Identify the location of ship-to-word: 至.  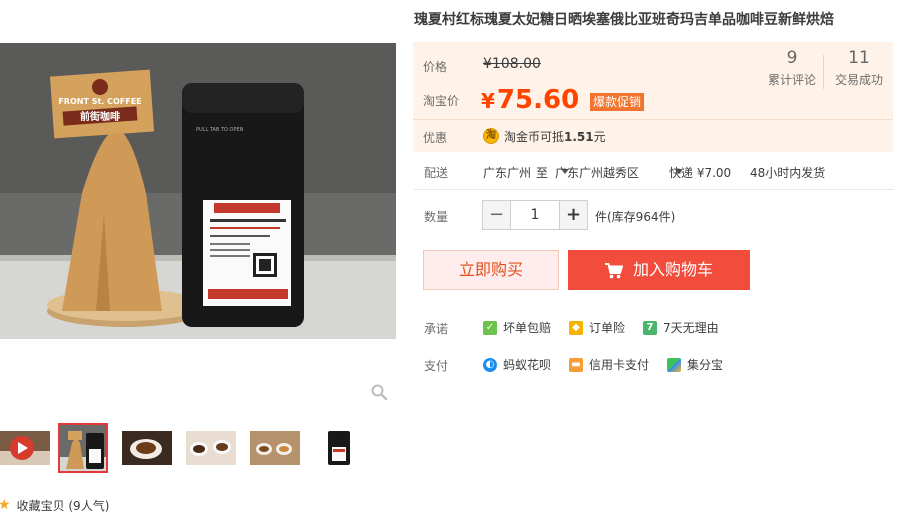
(542, 173).